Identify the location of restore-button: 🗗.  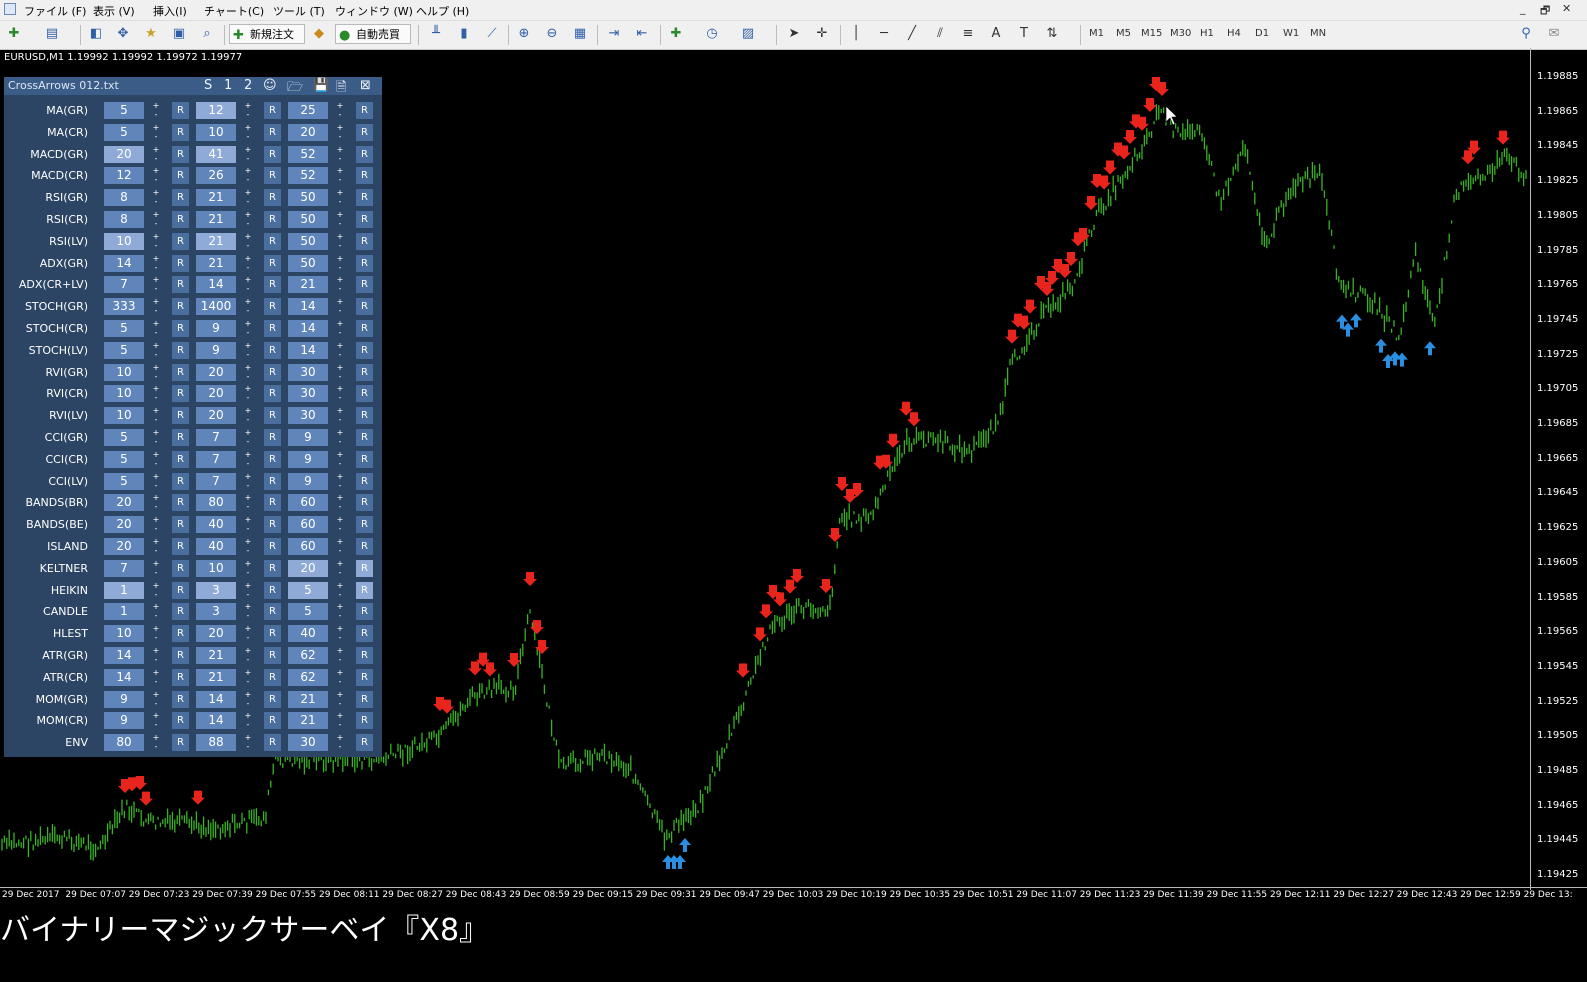
(1545, 11).